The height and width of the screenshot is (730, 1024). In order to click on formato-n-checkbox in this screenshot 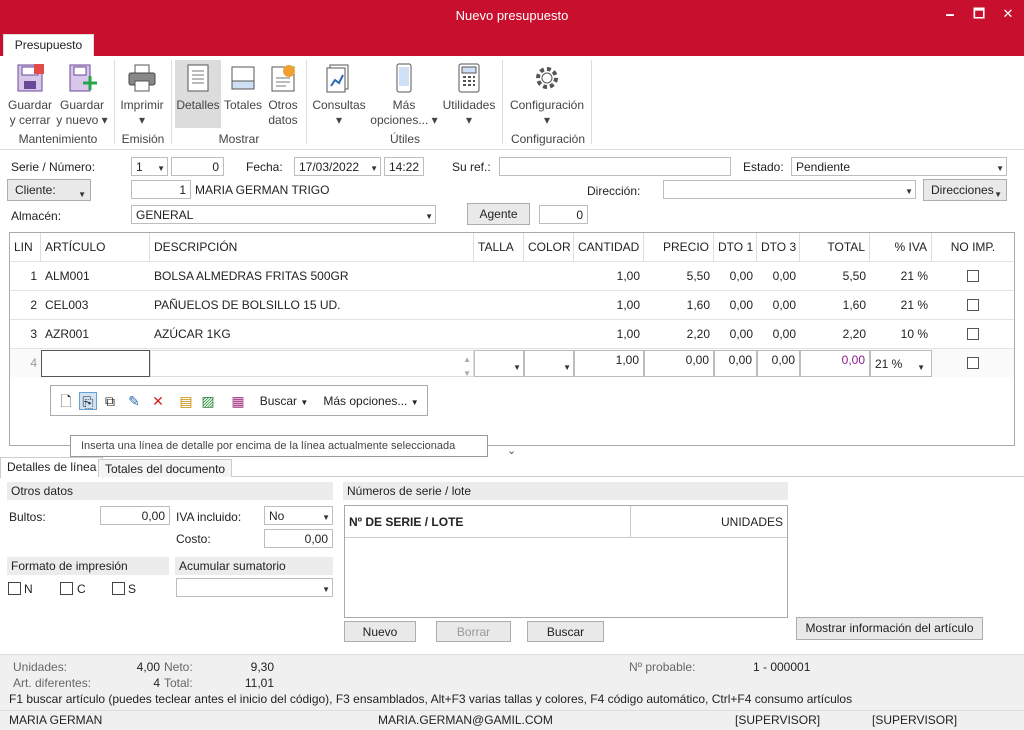, I will do `click(14, 588)`.